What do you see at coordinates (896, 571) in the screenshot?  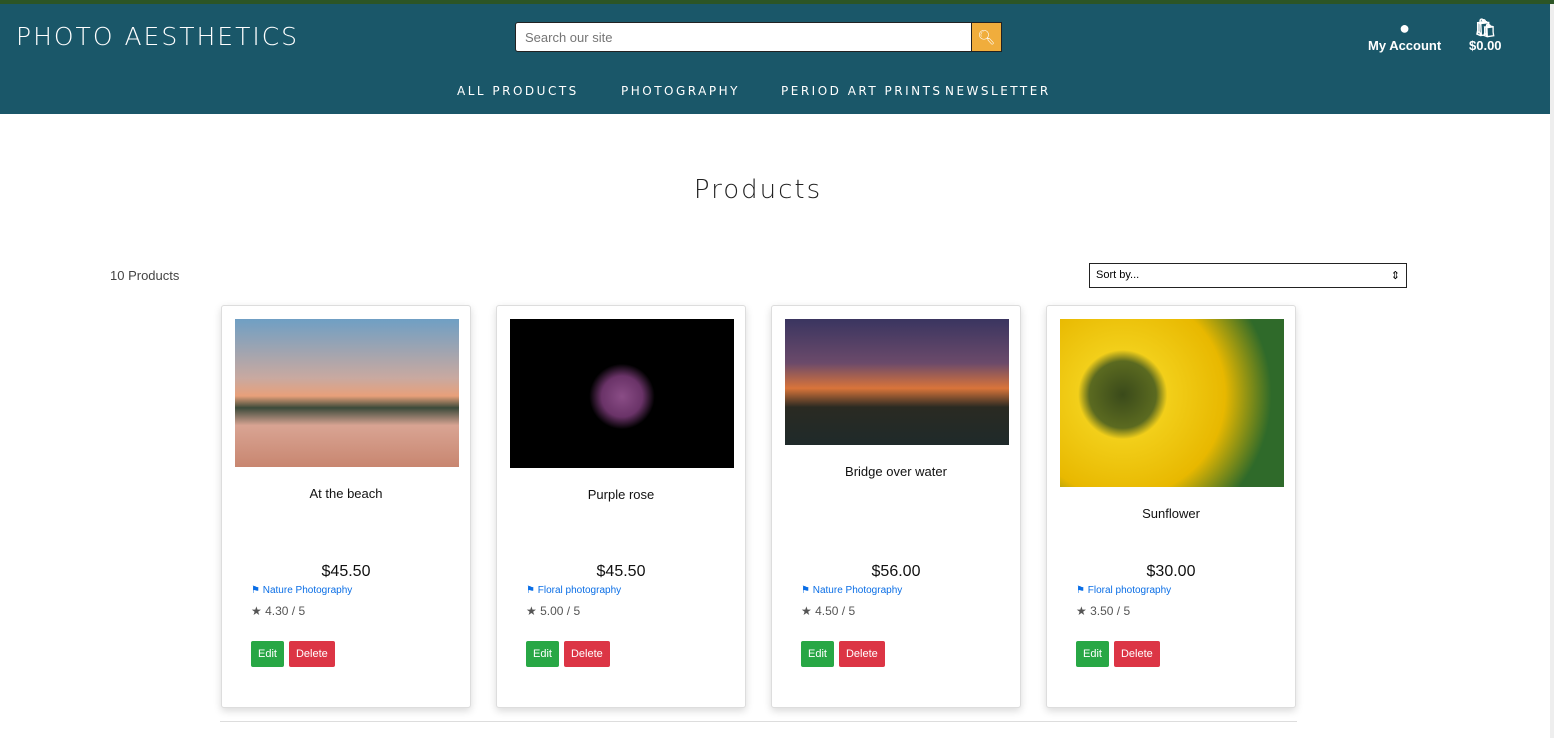 I see `product-price: $56.00` at bounding box center [896, 571].